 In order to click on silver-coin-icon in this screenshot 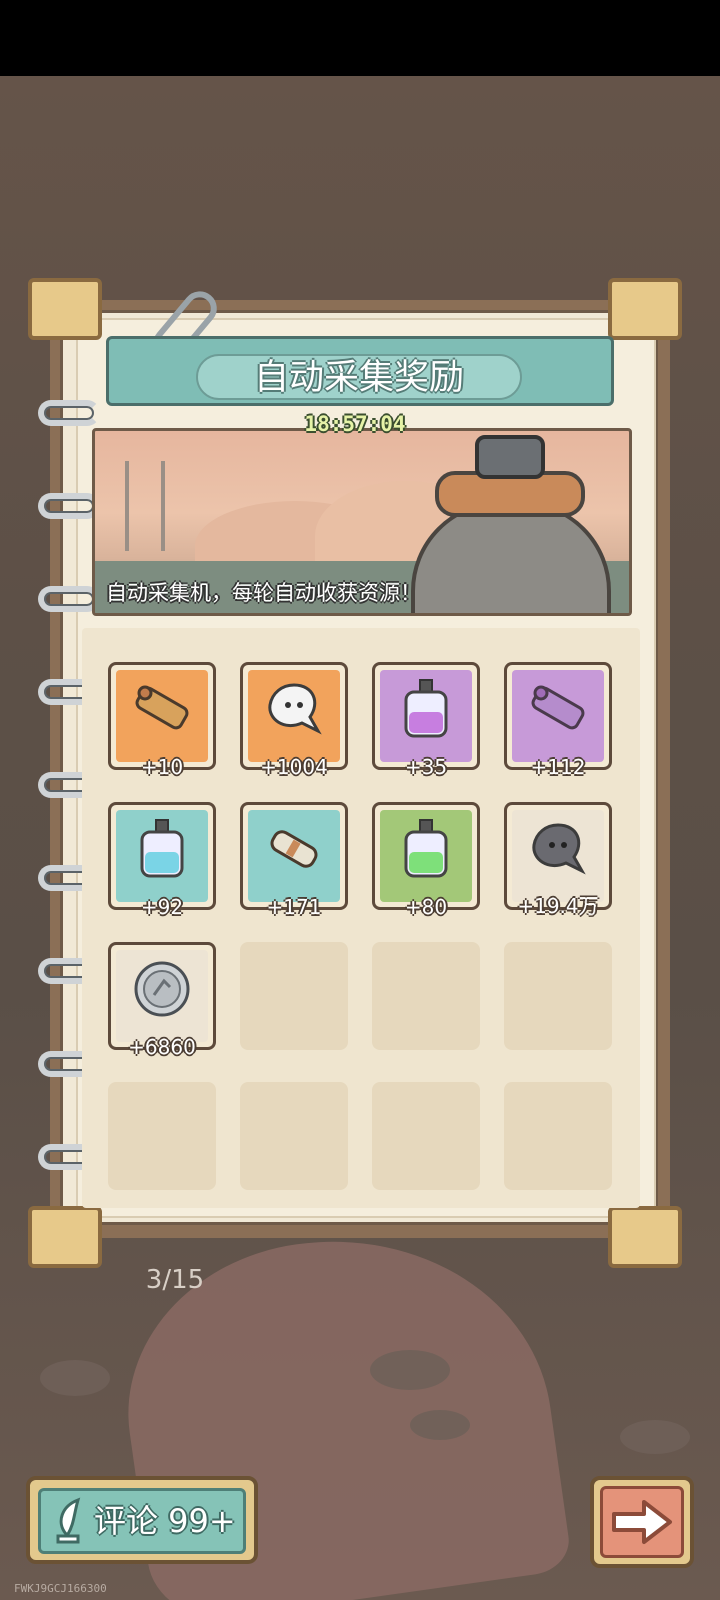, I will do `click(162, 991)`.